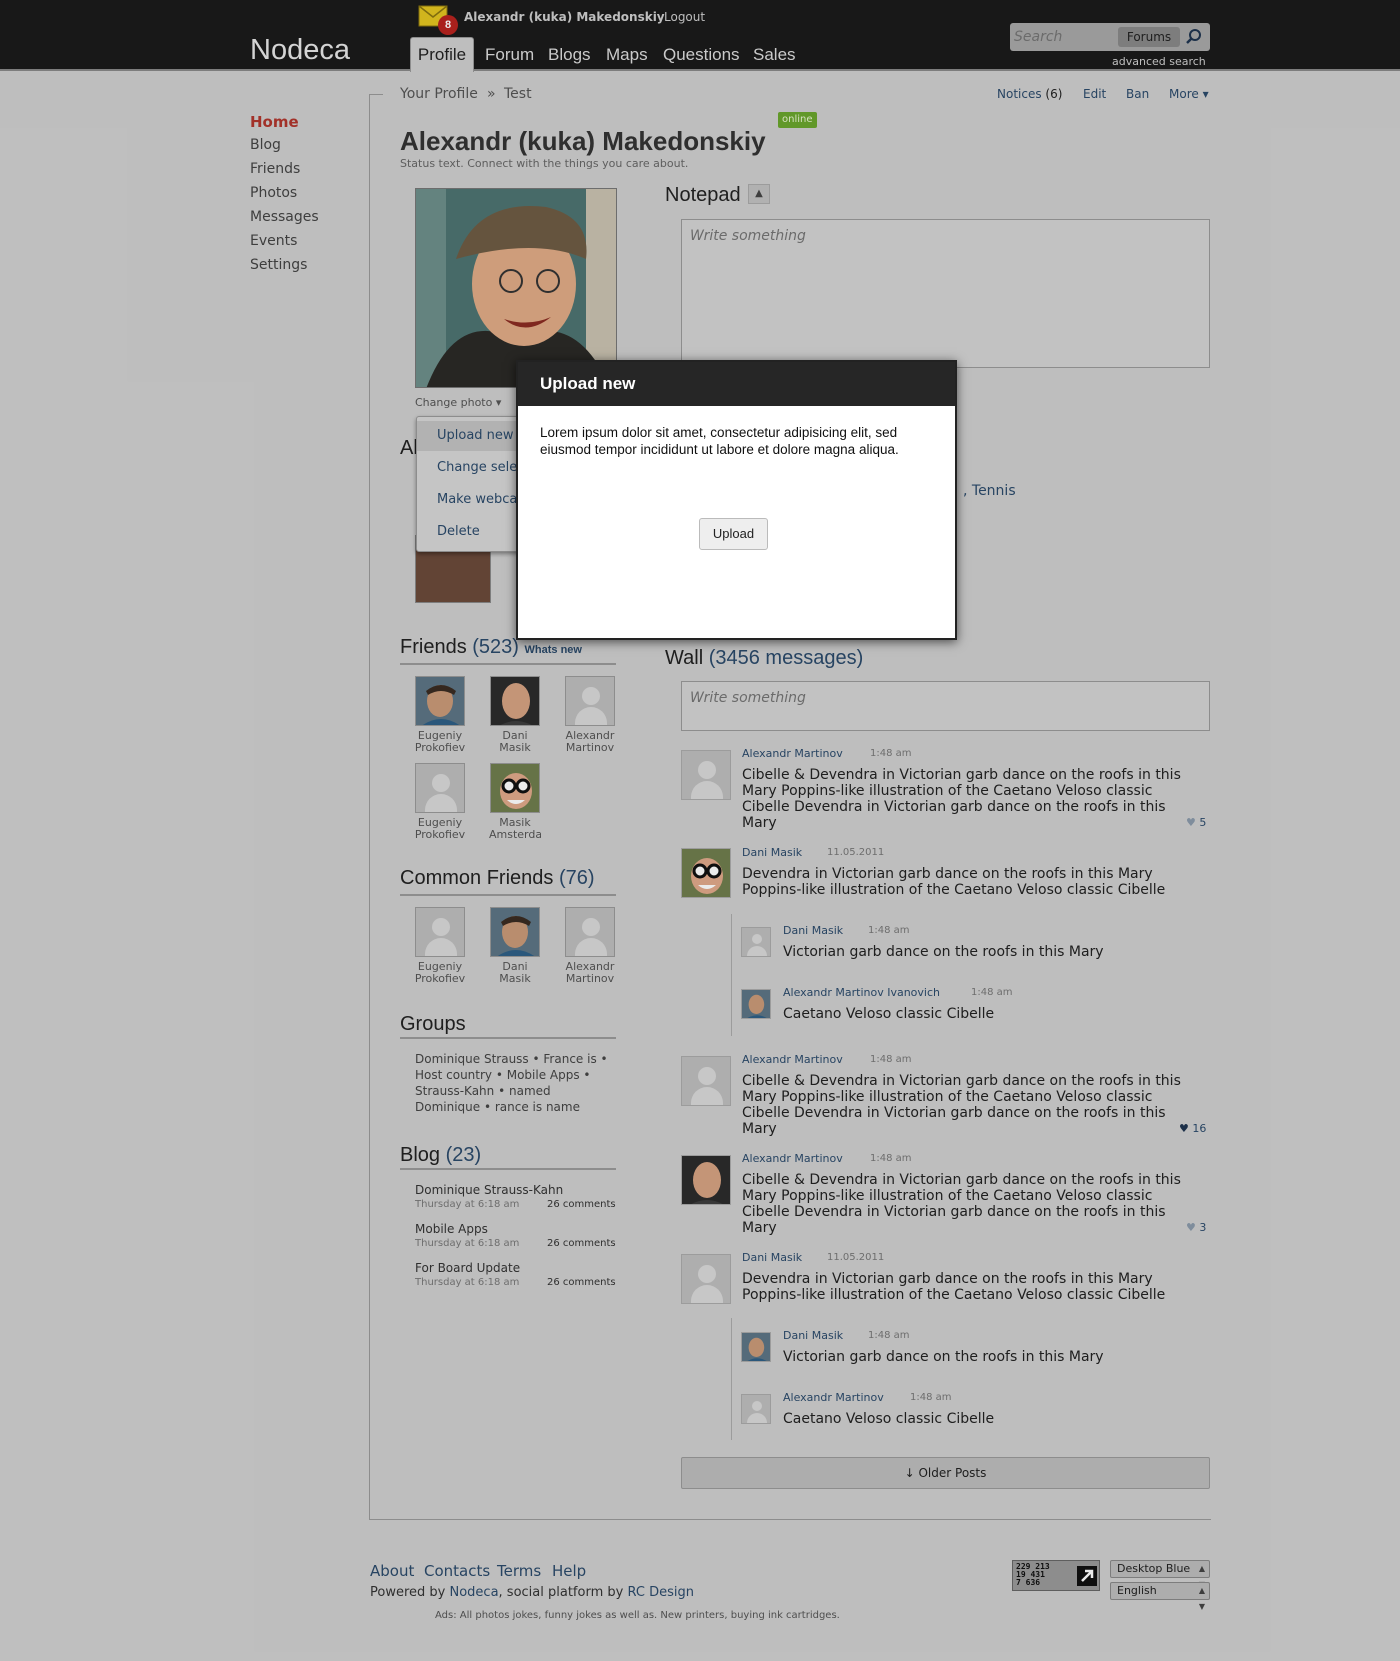 This screenshot has height=1661, width=1400. What do you see at coordinates (509, 55) in the screenshot?
I see `tab-forum: Forum` at bounding box center [509, 55].